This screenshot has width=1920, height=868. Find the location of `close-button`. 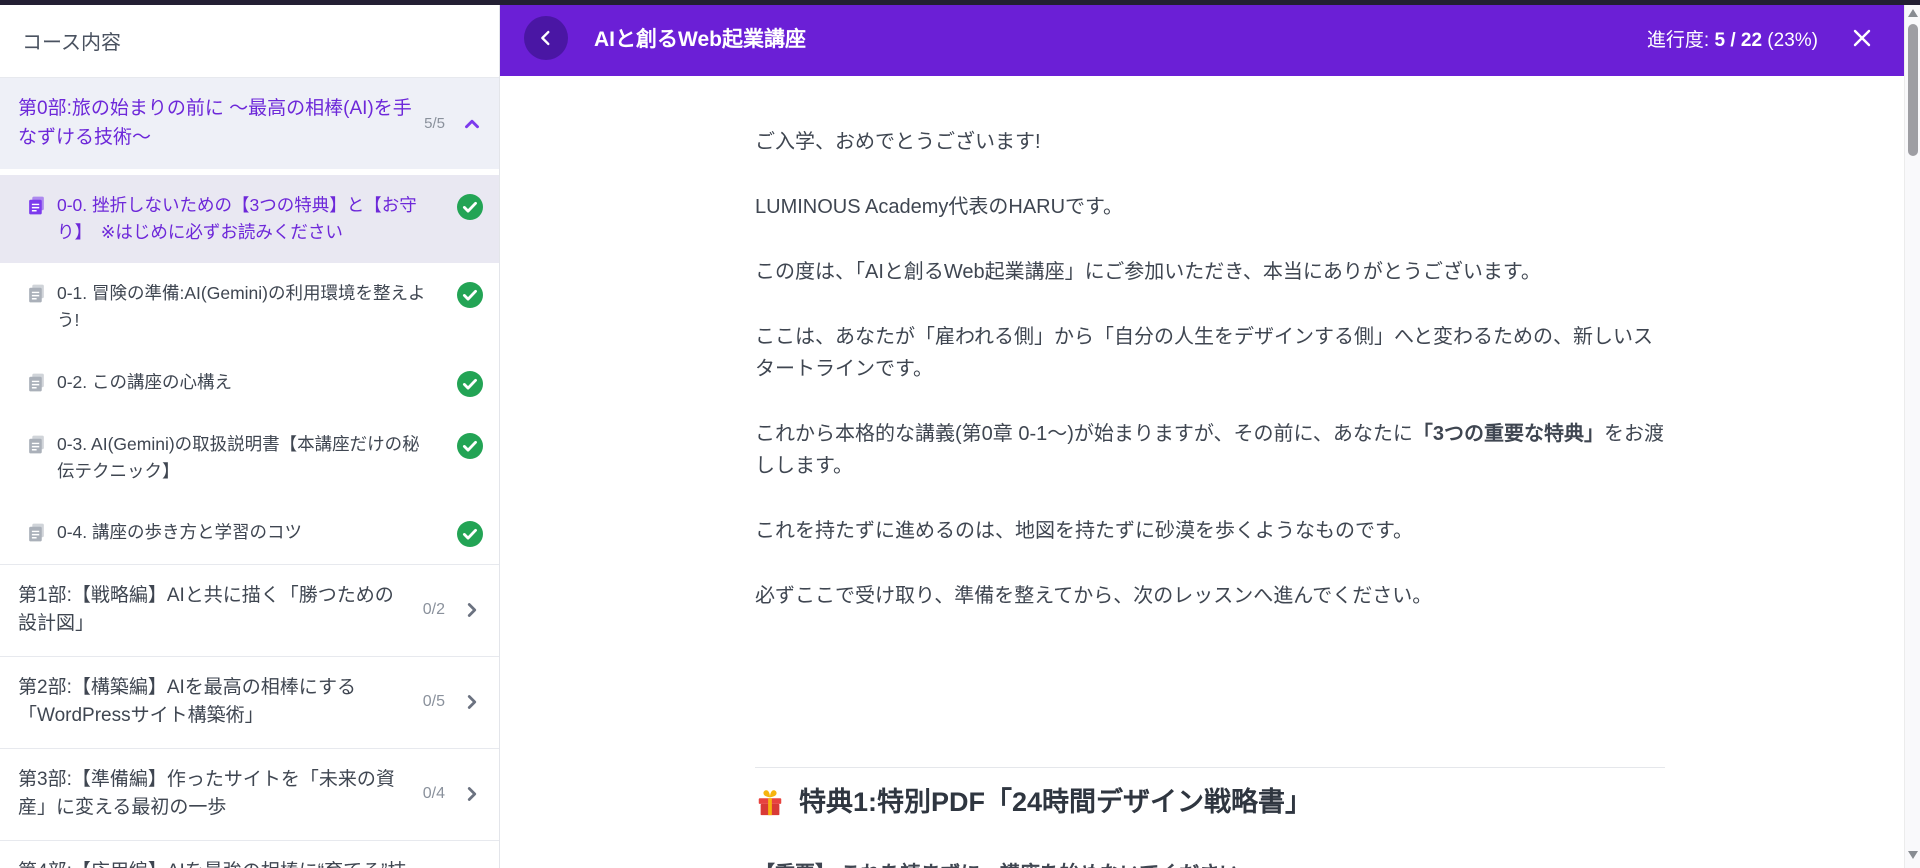

close-button is located at coordinates (1862, 38).